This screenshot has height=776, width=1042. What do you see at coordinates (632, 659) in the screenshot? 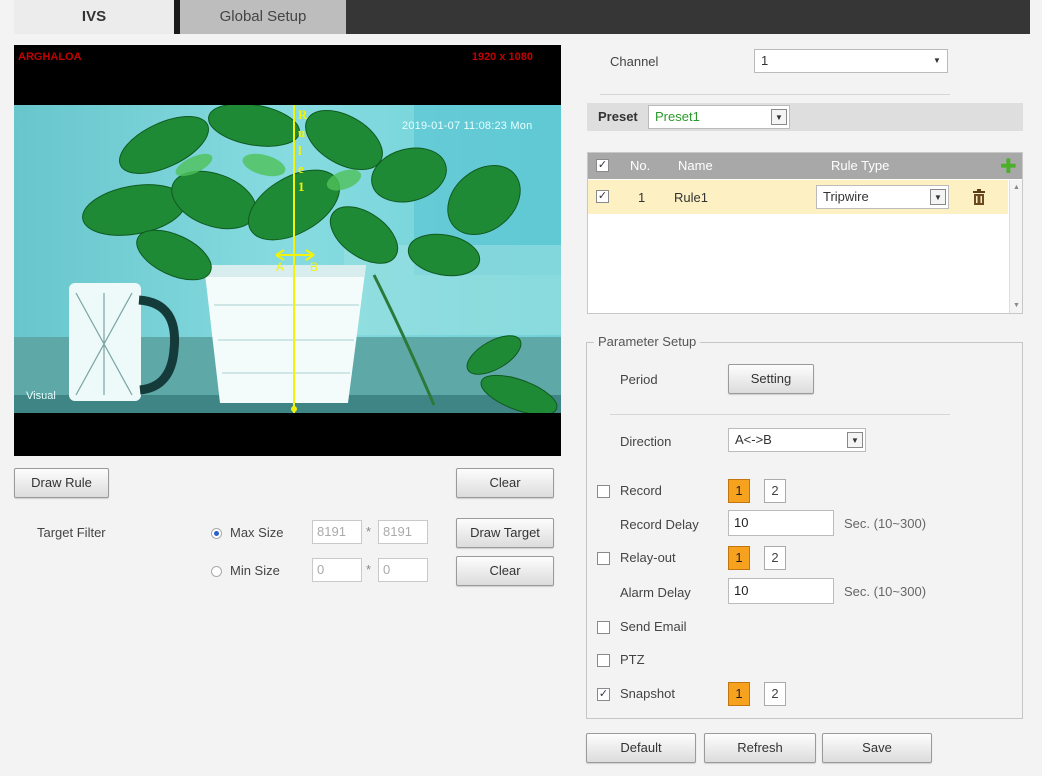
I see `ptz-label: PTZ` at bounding box center [632, 659].